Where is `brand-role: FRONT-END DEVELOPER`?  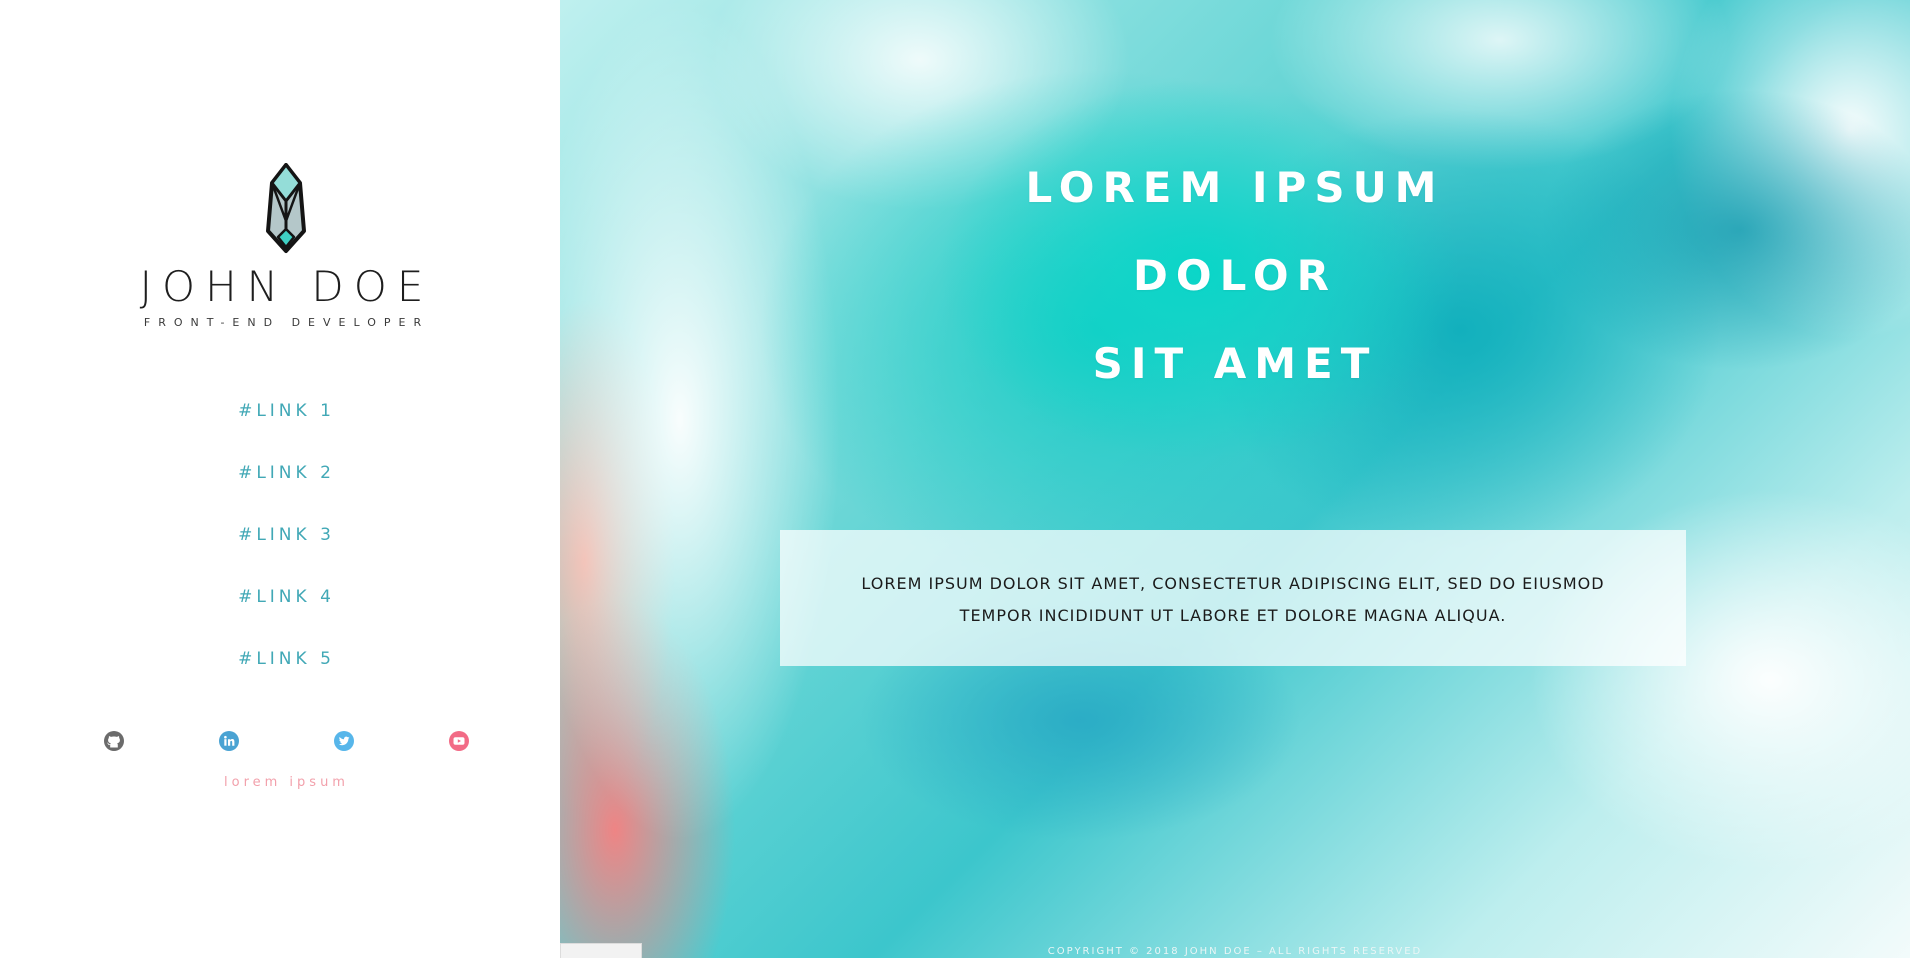 brand-role: FRONT-END DEVELOPER is located at coordinates (286, 322).